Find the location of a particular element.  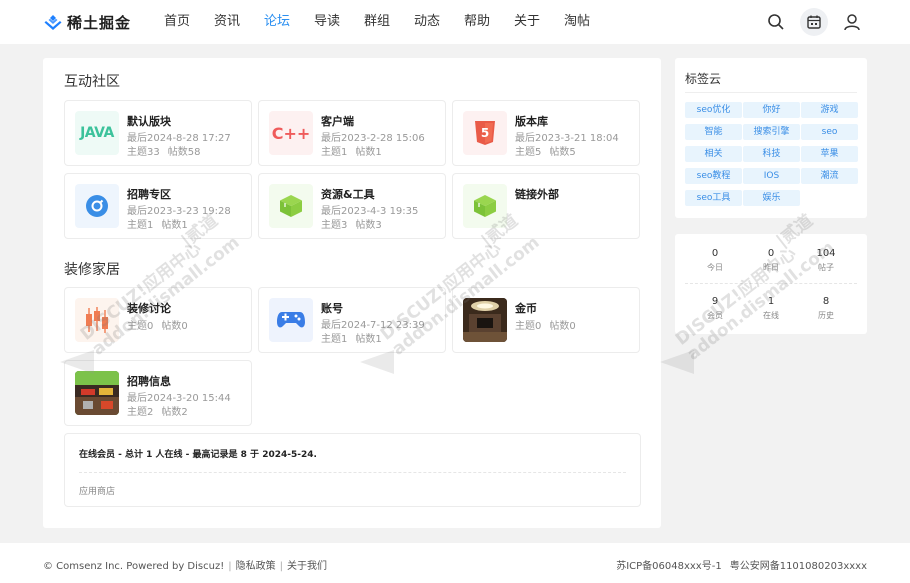

stat-label: 昨日 is located at coordinates (771, 267).